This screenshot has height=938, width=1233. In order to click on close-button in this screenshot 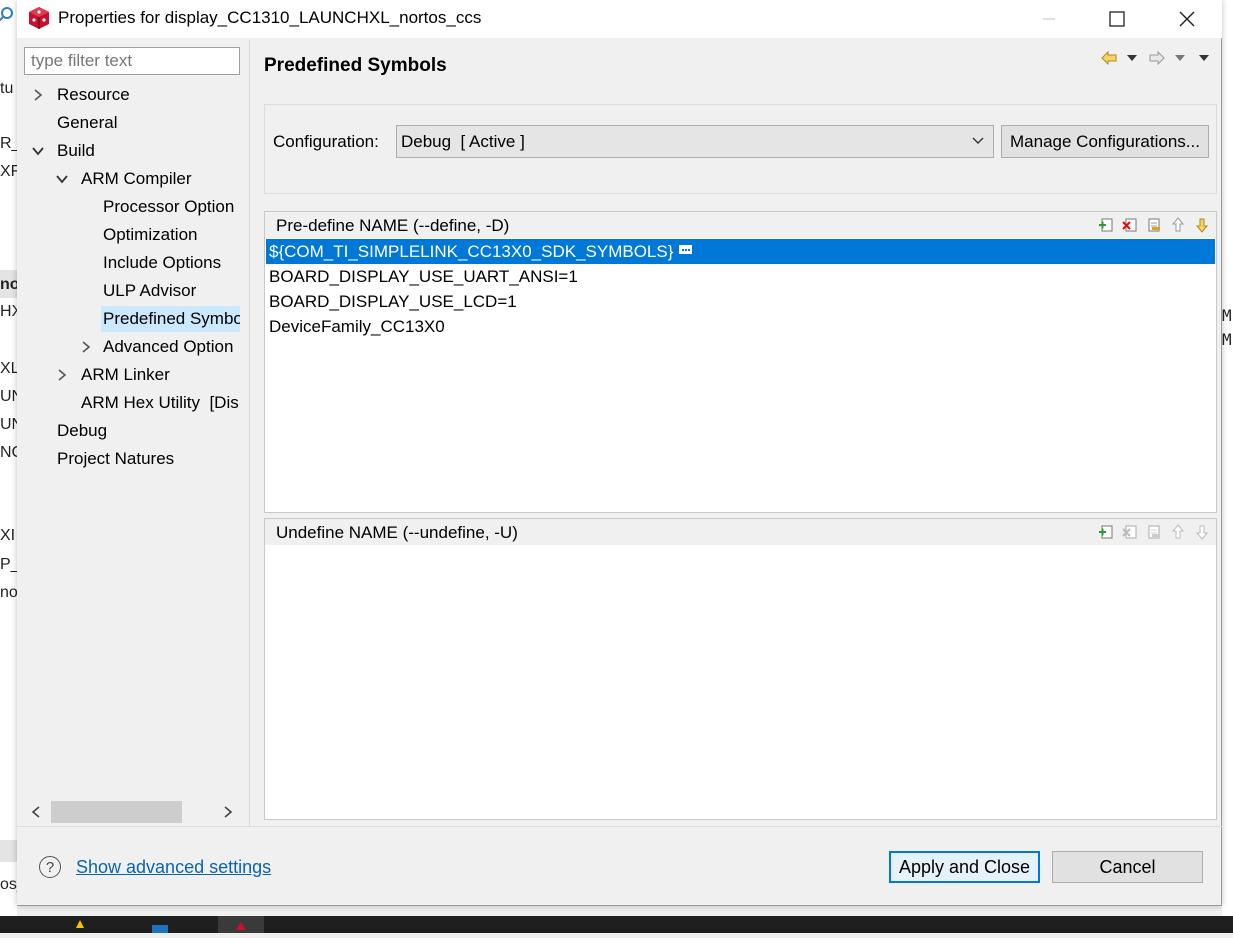, I will do `click(1187, 19)`.